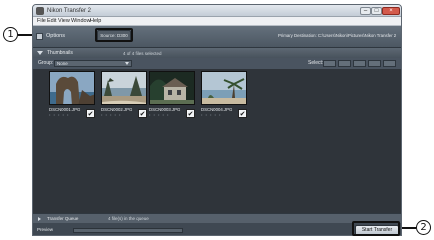 The width and height of the screenshot is (434, 240). I want to click on window-title: Nikon Transfer 2, so click(69, 11).